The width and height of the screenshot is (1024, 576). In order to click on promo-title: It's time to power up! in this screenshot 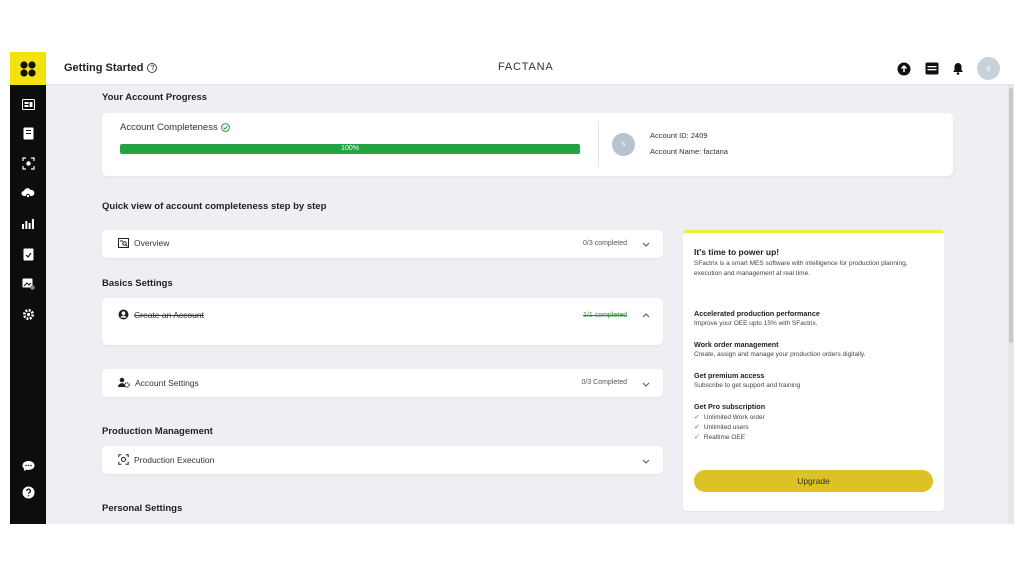, I will do `click(737, 252)`.